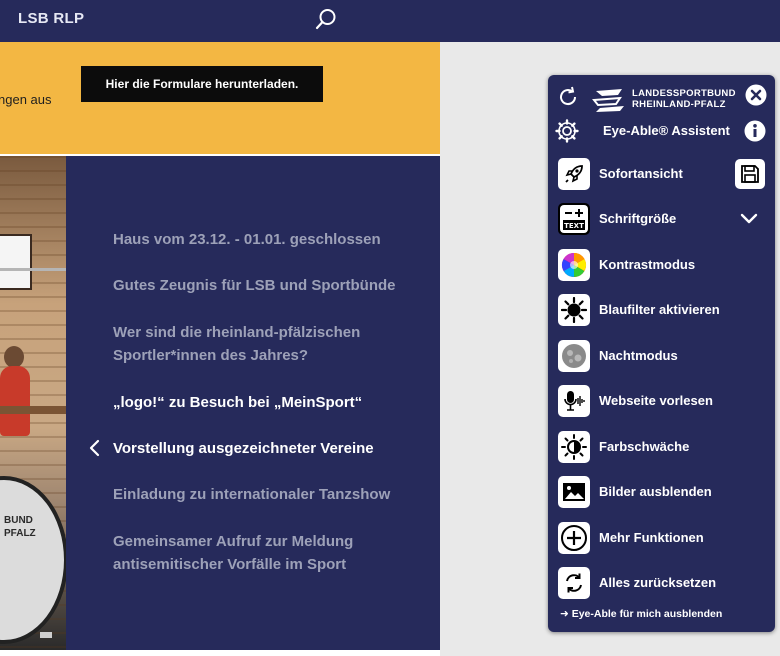 The image size is (780, 656). Describe the element at coordinates (574, 310) in the screenshot. I see `sun-icon` at that location.